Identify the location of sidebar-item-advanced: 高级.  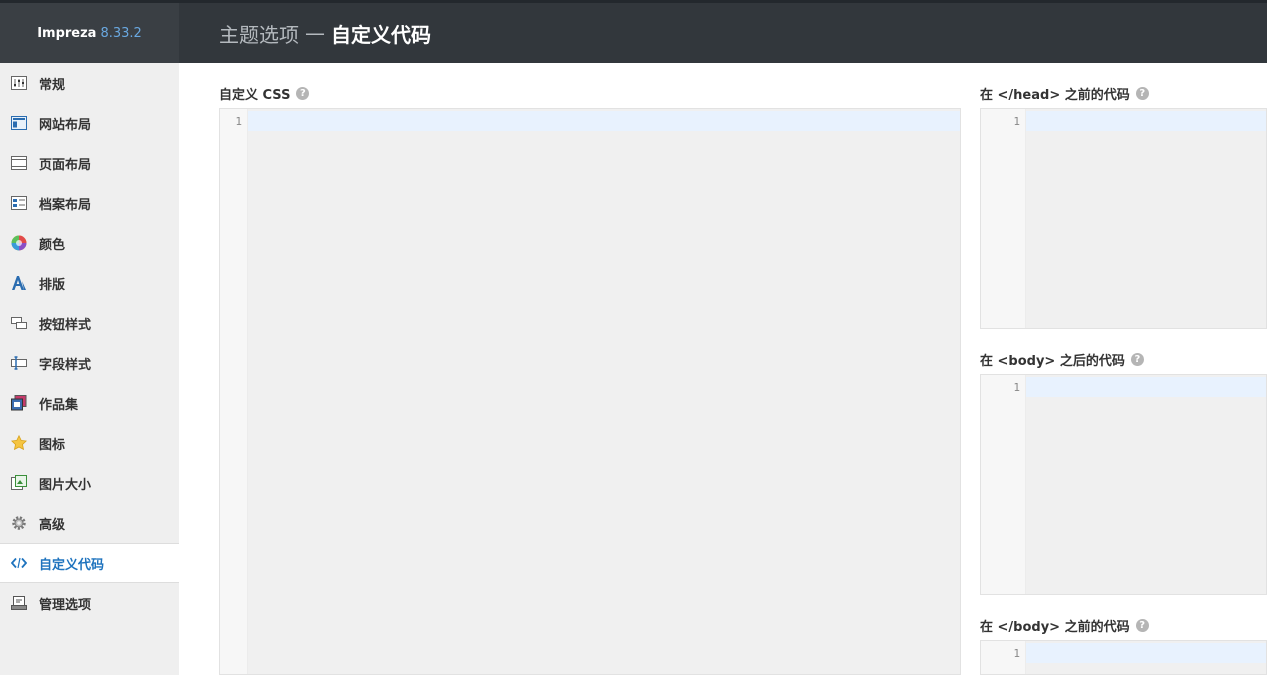
(89, 523).